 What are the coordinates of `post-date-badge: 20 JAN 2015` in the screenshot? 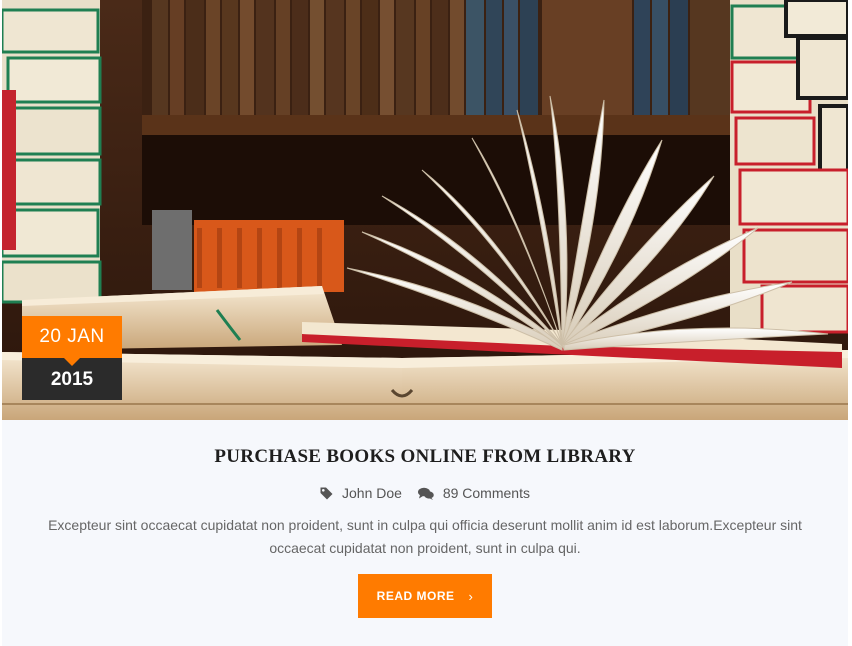 It's located at (72, 358).